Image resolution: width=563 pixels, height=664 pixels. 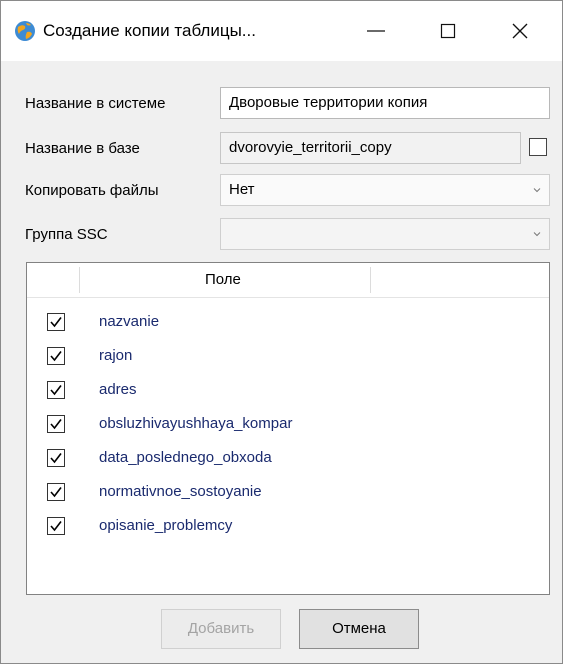 I want to click on minimize-button, so click(x=376, y=31).